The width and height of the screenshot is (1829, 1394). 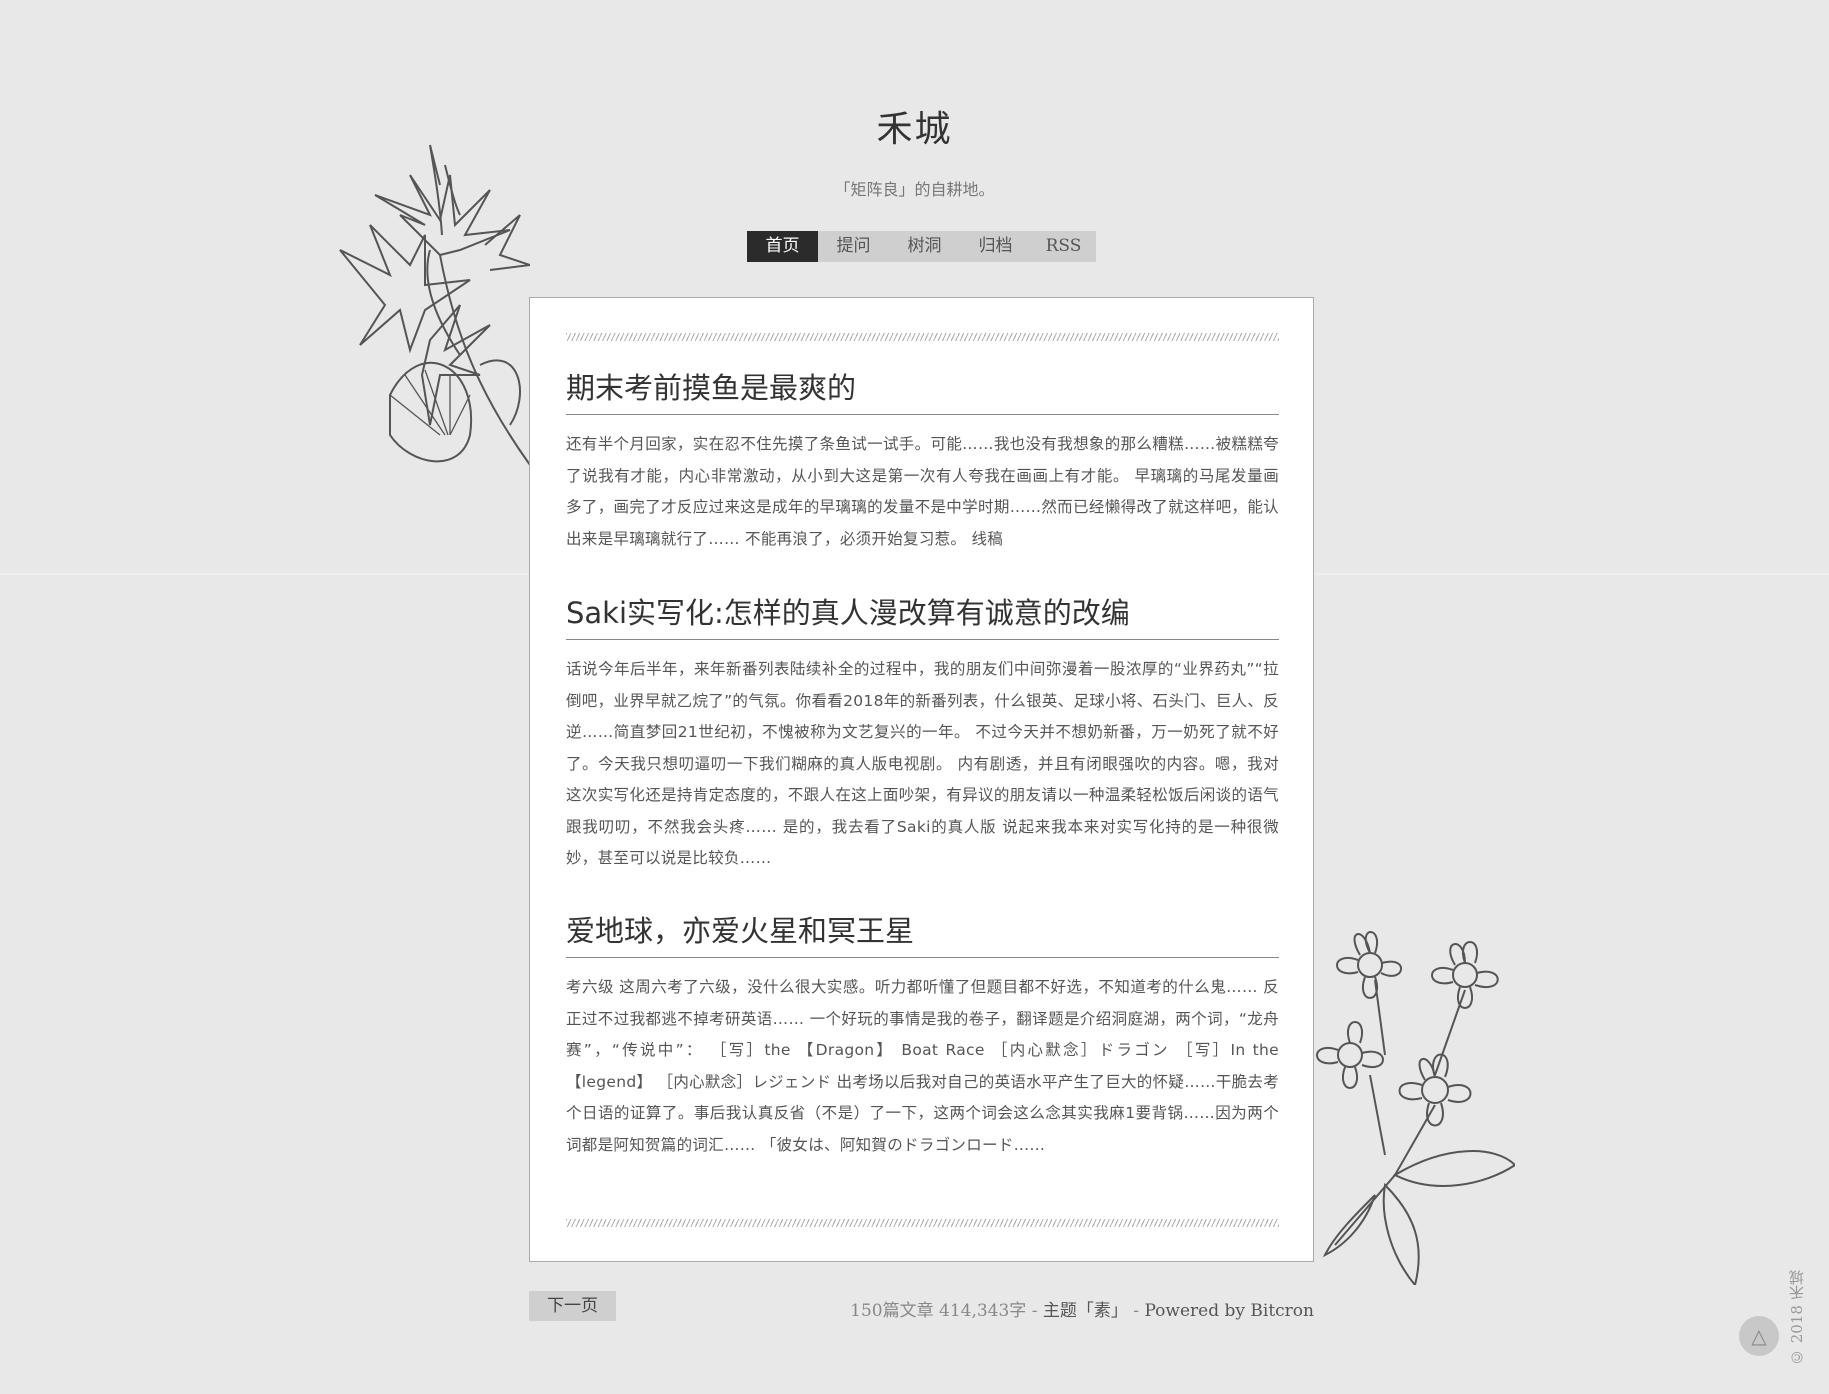 What do you see at coordinates (1063, 246) in the screenshot?
I see `nav-item-rss: RSS` at bounding box center [1063, 246].